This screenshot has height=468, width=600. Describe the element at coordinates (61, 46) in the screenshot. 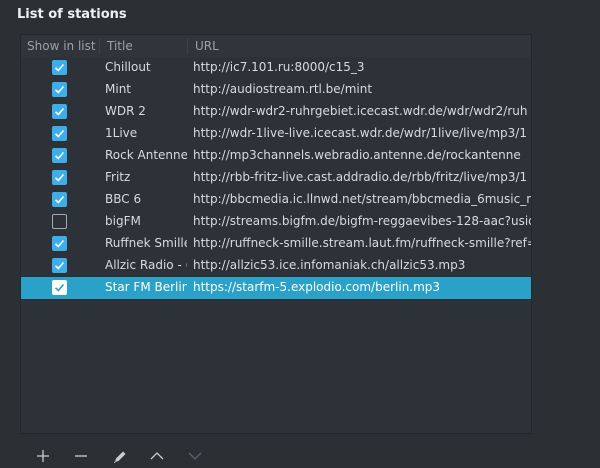

I see `column-header-show: Show in list` at that location.